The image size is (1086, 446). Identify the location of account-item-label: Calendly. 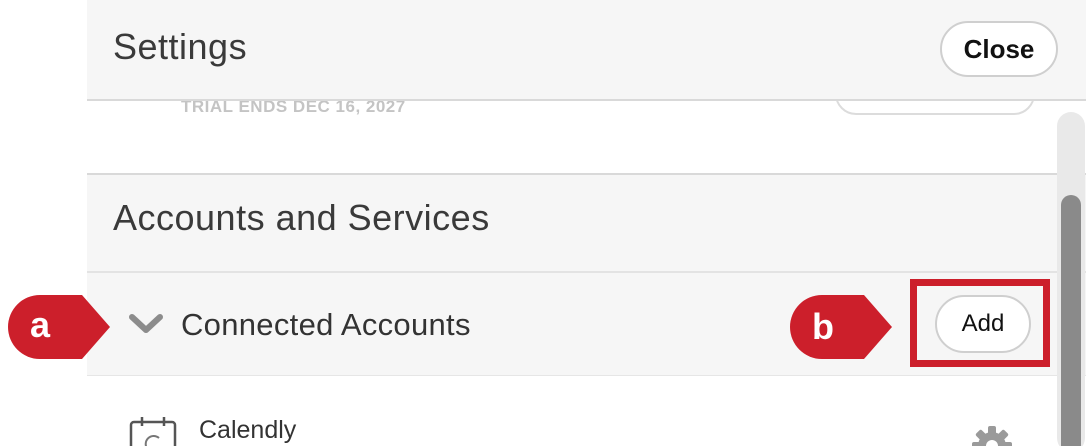
(248, 430).